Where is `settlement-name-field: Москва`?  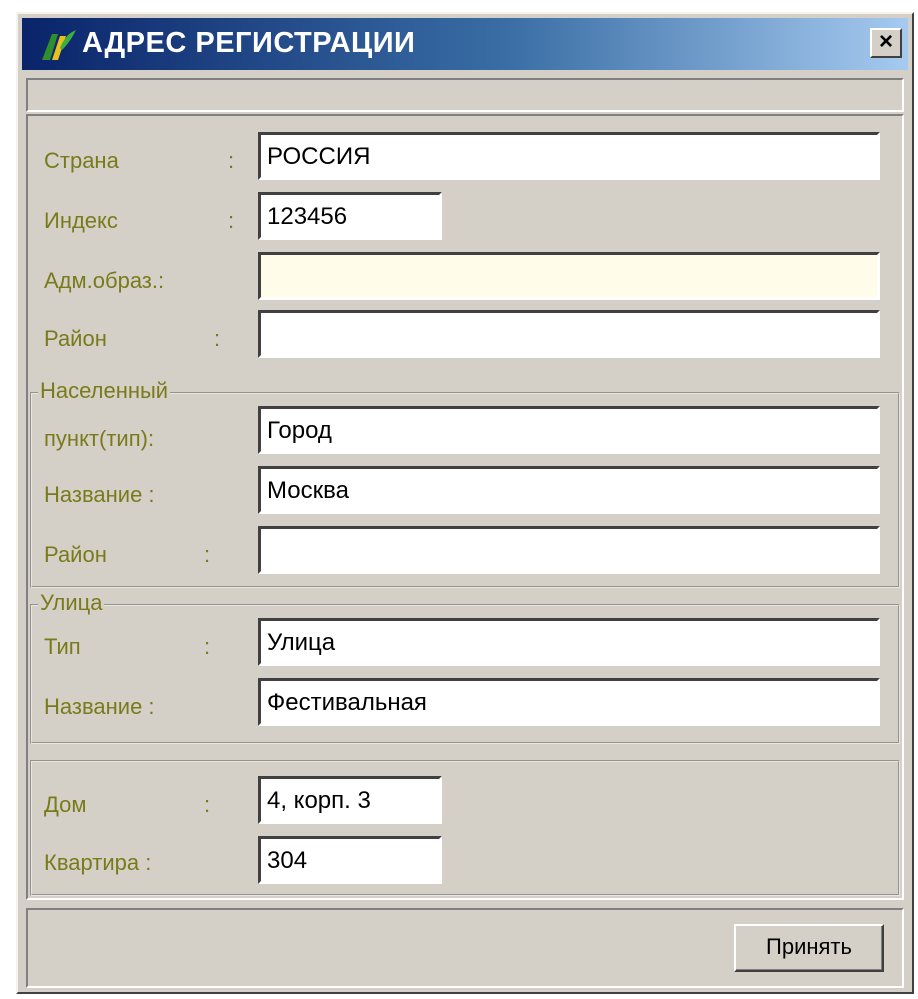
settlement-name-field: Москва is located at coordinates (569, 490).